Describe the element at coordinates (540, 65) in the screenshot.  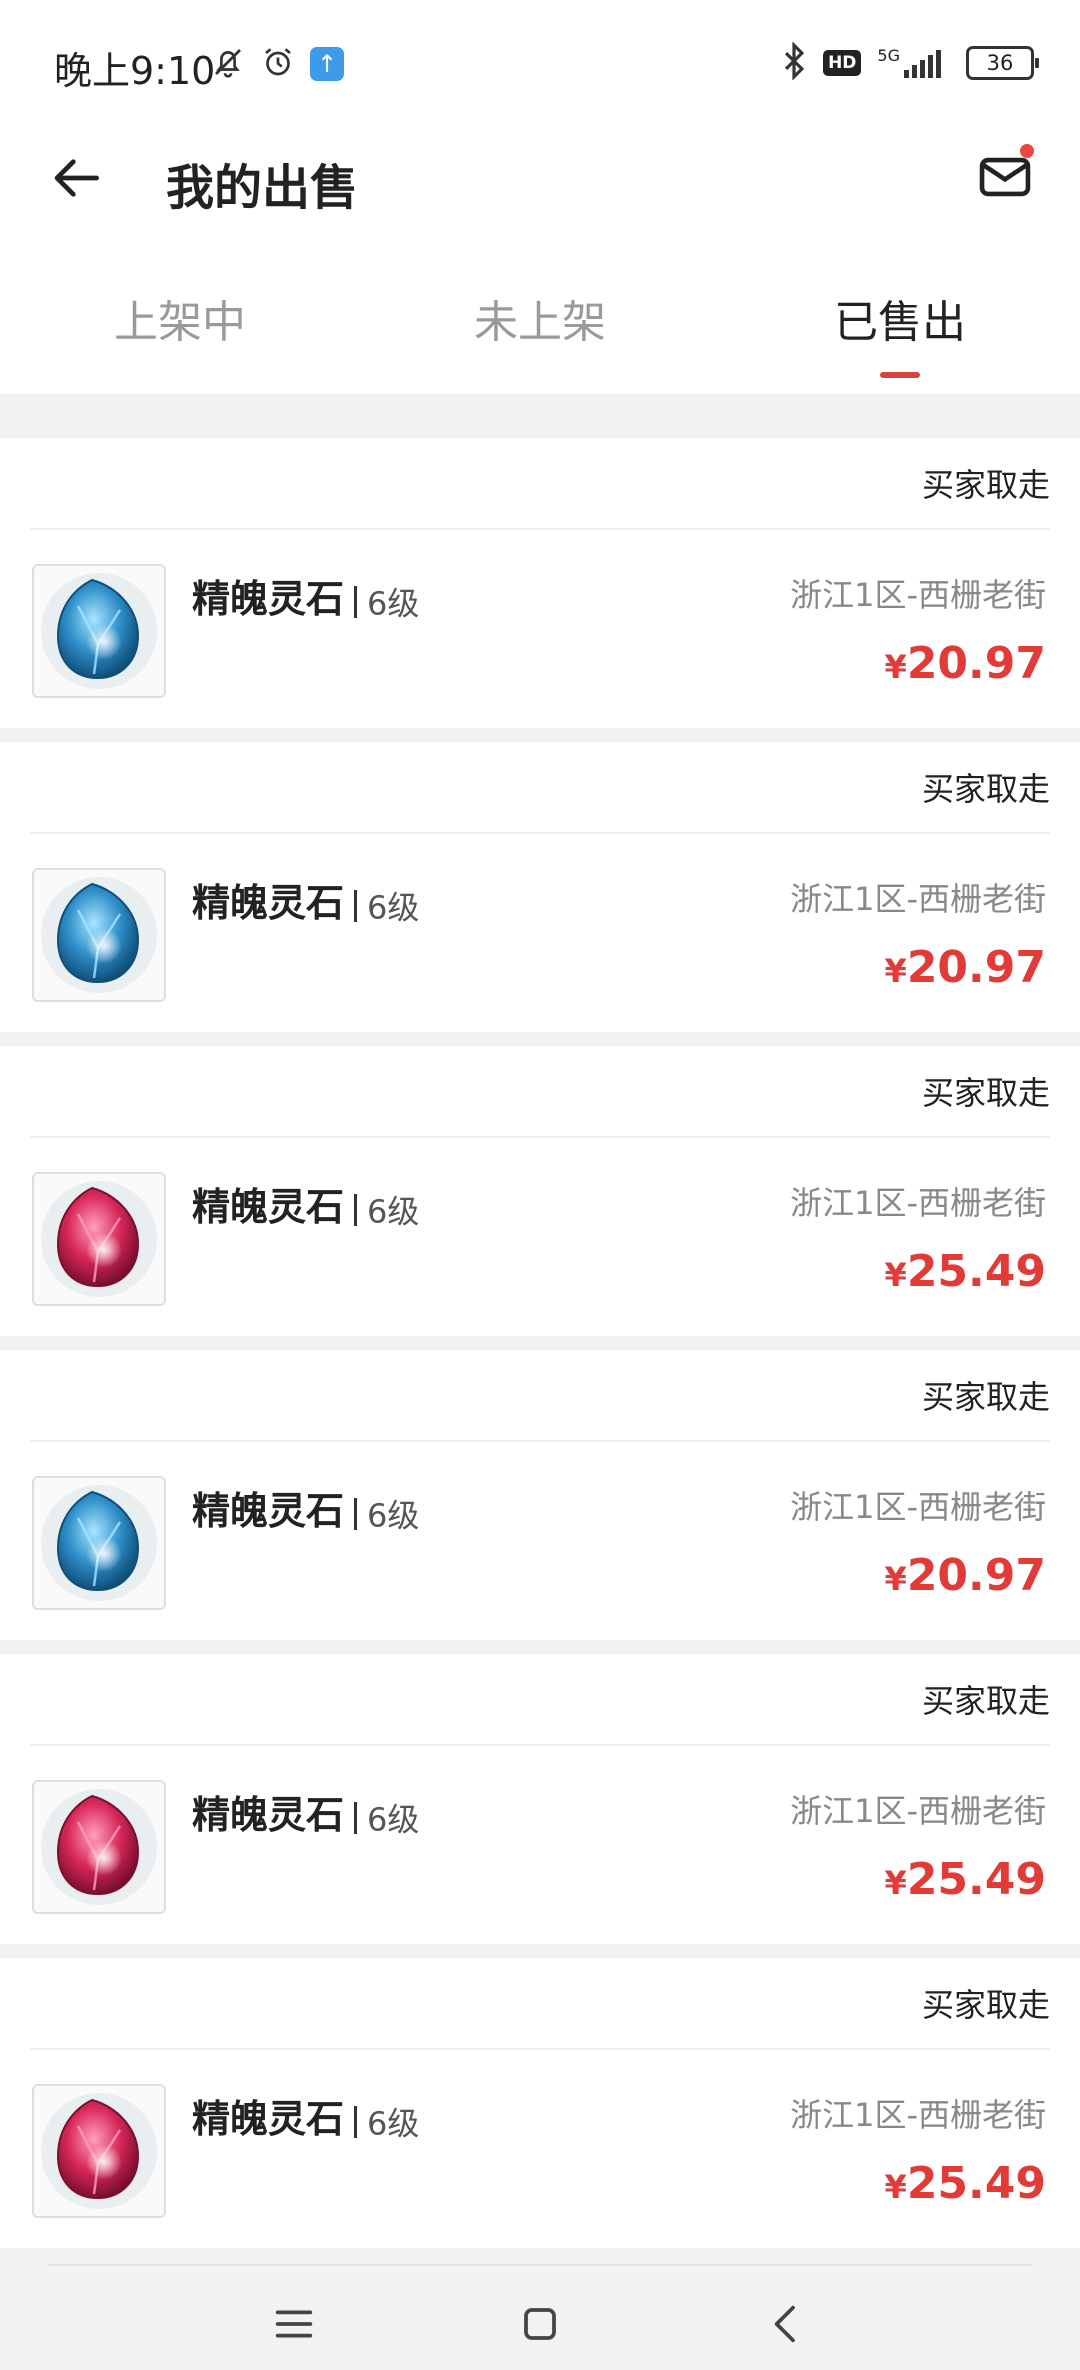
I see `status-bar: 晚上9:10 ↑ HD 5G 36` at that location.